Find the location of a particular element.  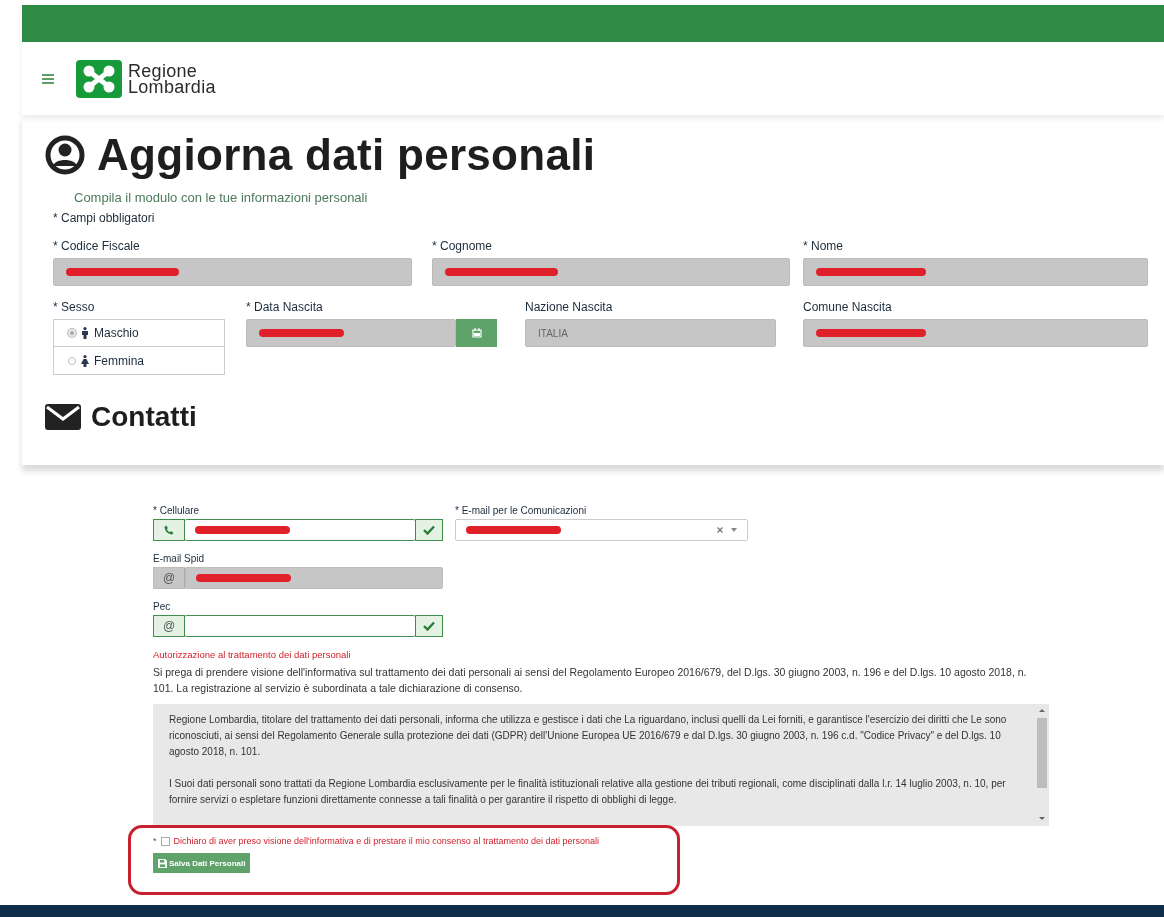

logo-icon is located at coordinates (99, 78).